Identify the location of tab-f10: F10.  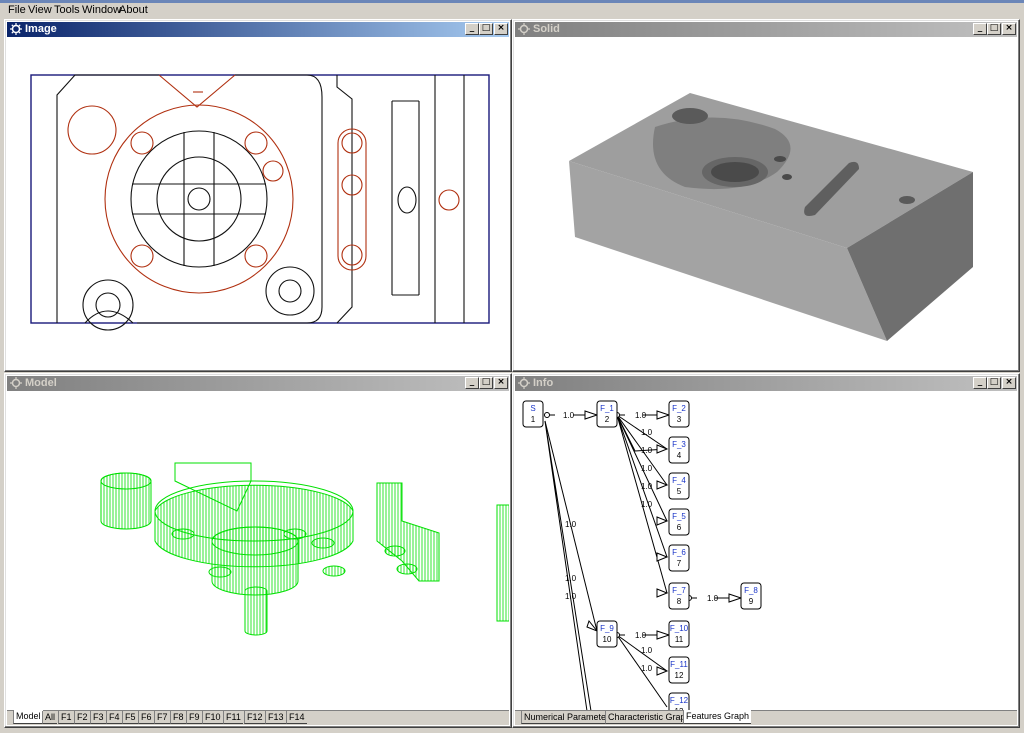
(212, 717).